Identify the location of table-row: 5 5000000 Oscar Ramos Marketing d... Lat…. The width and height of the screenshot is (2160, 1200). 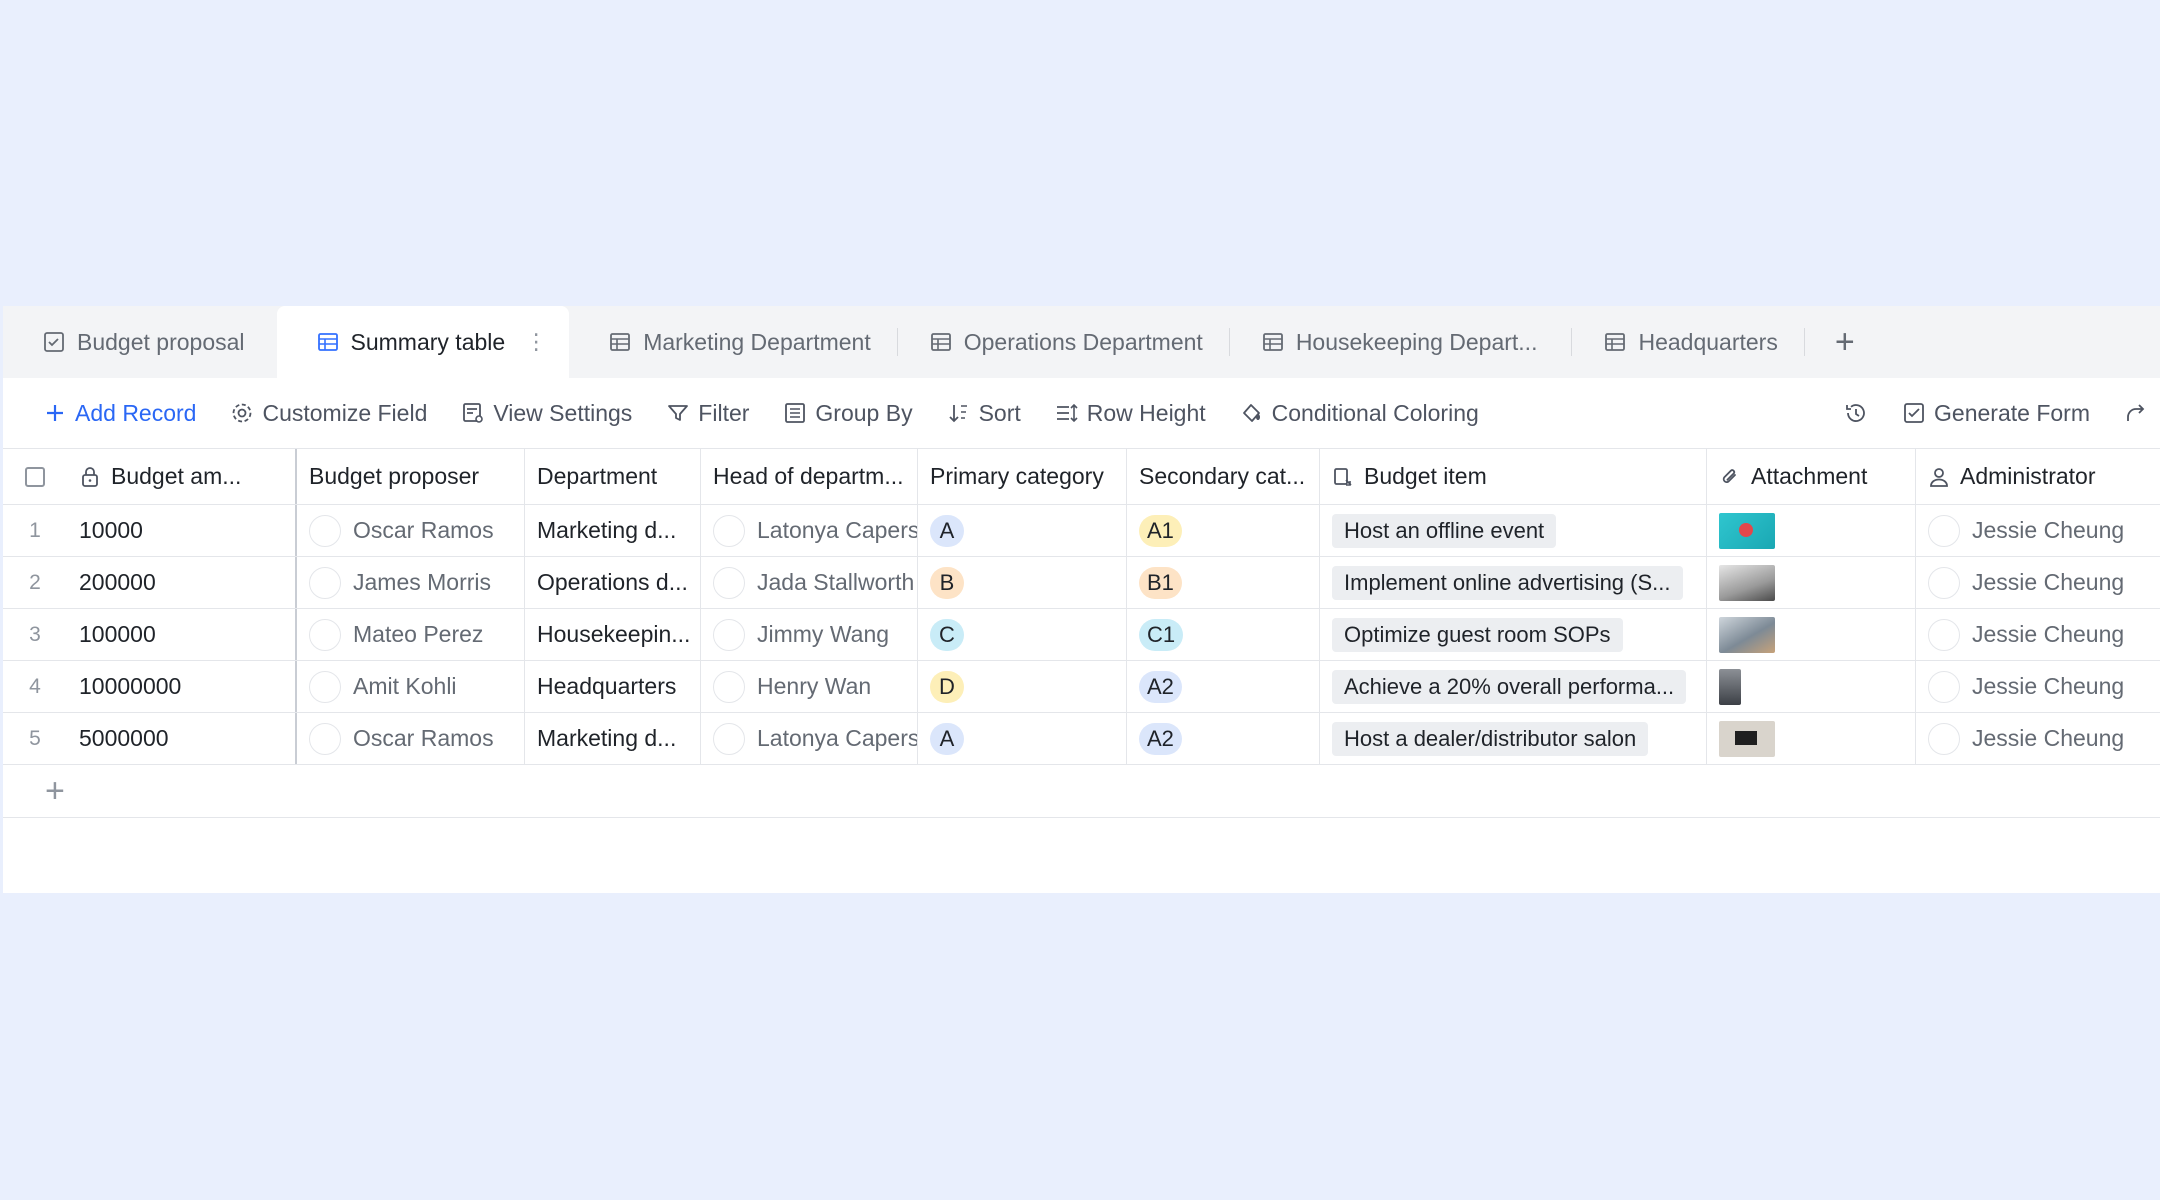
(1081, 739).